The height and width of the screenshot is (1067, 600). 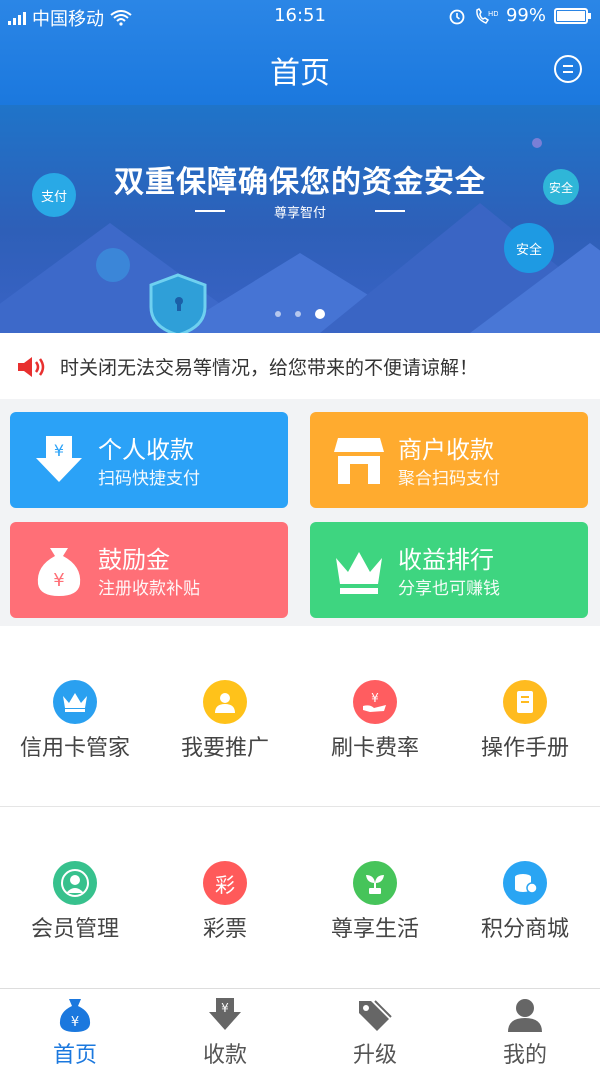 I want to click on carousel-dot-active, so click(x=320, y=314).